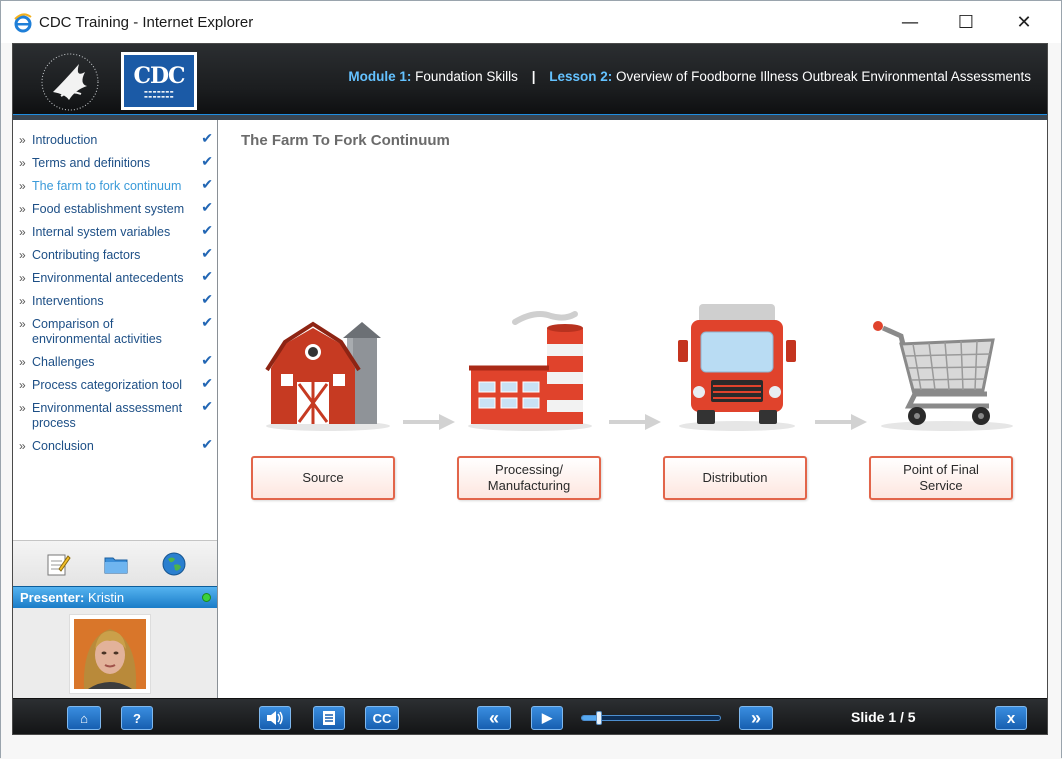 This screenshot has width=1062, height=759. Describe the element at coordinates (146, 22) in the screenshot. I see `window-title: CDC Training - Internet Explorer` at that location.